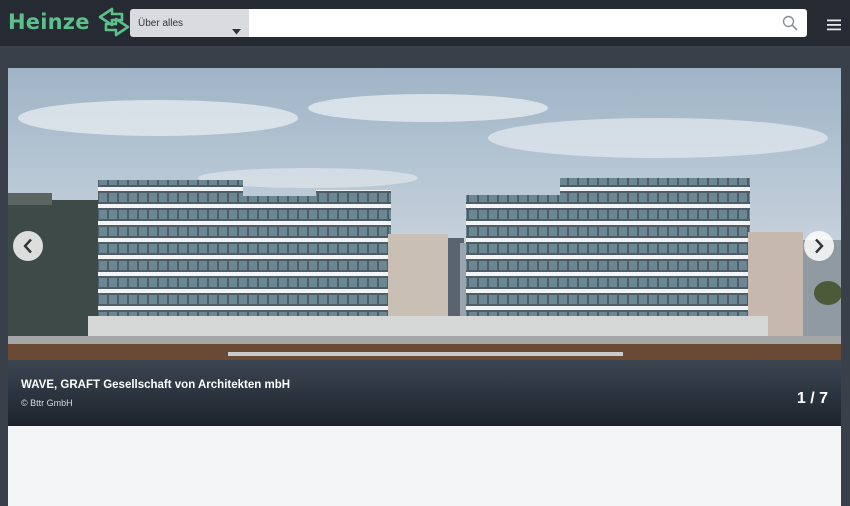 The height and width of the screenshot is (506, 850). I want to click on chevron-right-icon, so click(819, 246).